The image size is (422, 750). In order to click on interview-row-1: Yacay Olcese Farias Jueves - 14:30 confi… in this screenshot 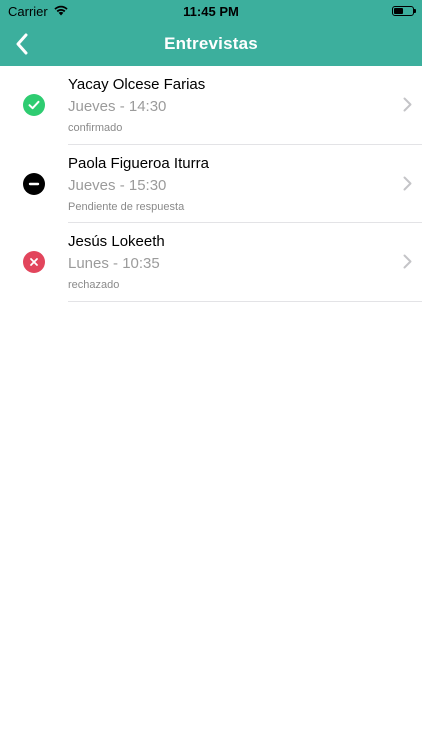, I will do `click(211, 105)`.